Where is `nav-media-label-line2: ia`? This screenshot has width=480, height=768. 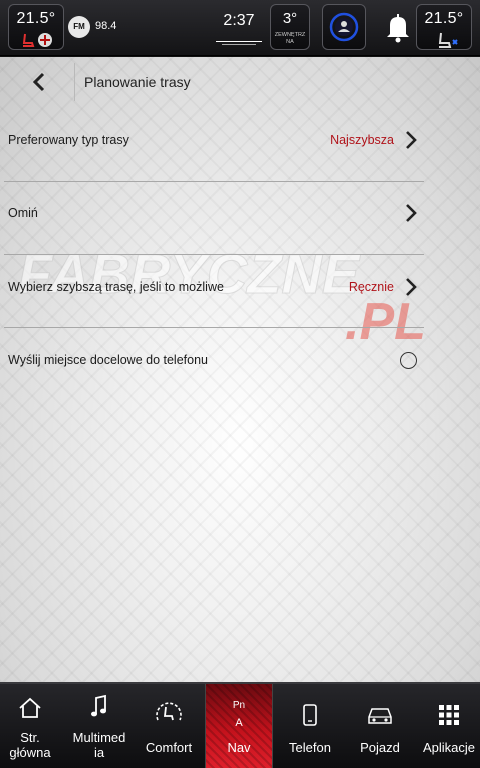 nav-media-label-line2: ia is located at coordinates (99, 752).